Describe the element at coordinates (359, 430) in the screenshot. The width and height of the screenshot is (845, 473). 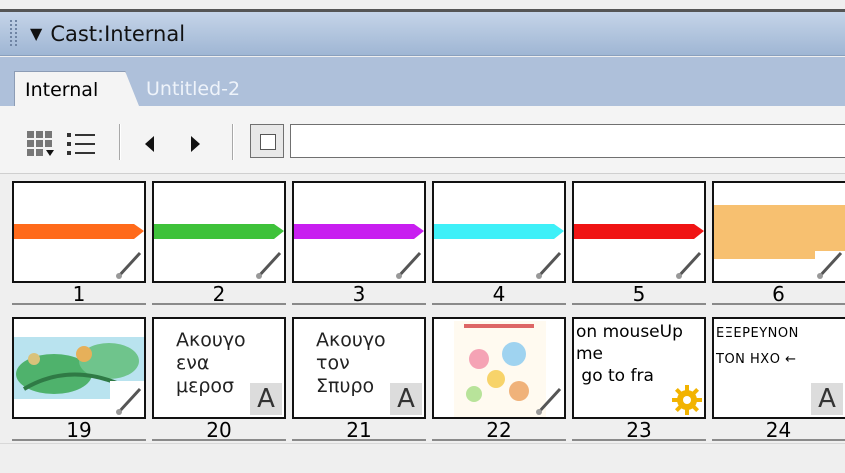
I see `cast-number: 21` at that location.